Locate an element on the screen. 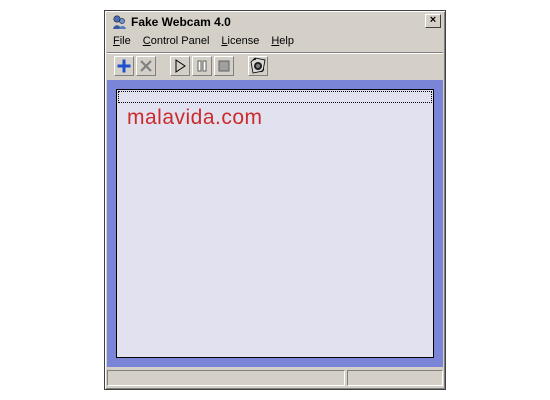  menu-control-panel: Control Panel is located at coordinates (176, 41).